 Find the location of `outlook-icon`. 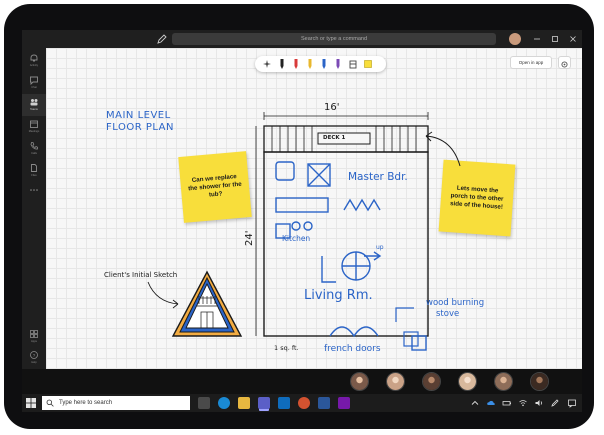

outlook-icon is located at coordinates (284, 403).